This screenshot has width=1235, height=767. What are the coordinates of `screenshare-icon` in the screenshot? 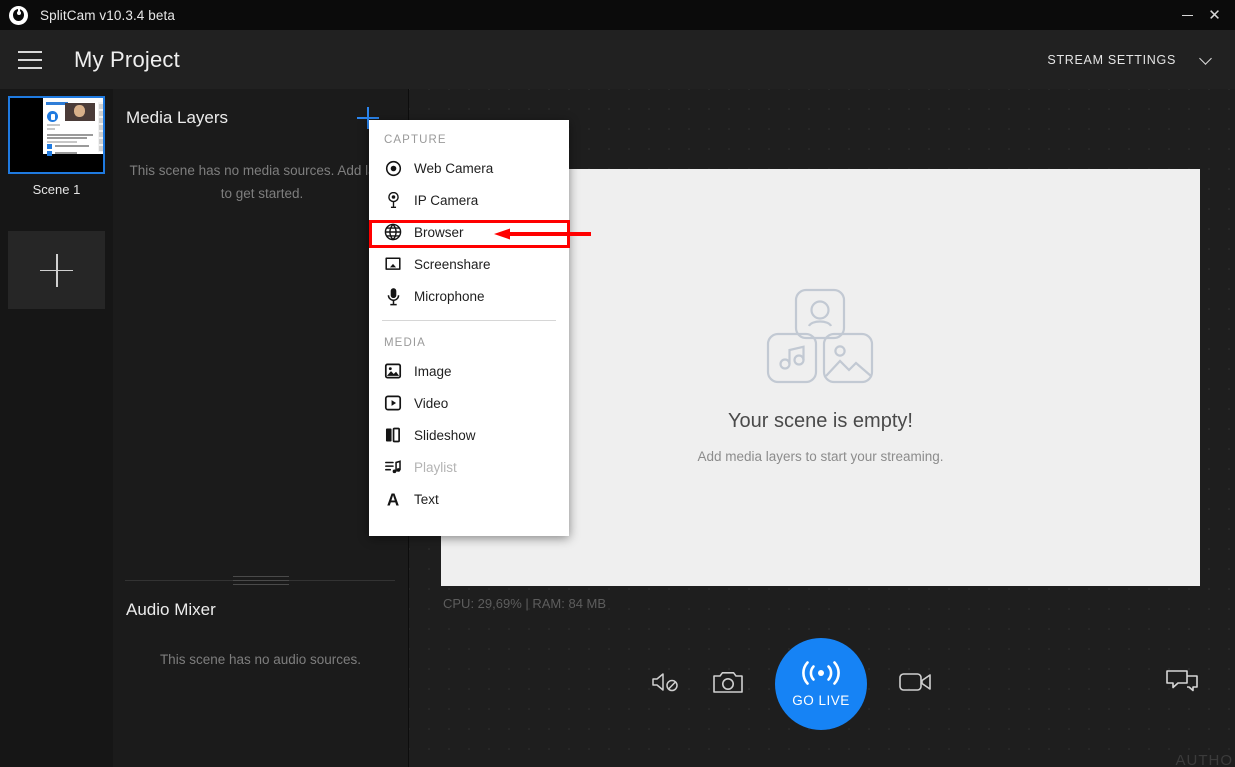 It's located at (393, 264).